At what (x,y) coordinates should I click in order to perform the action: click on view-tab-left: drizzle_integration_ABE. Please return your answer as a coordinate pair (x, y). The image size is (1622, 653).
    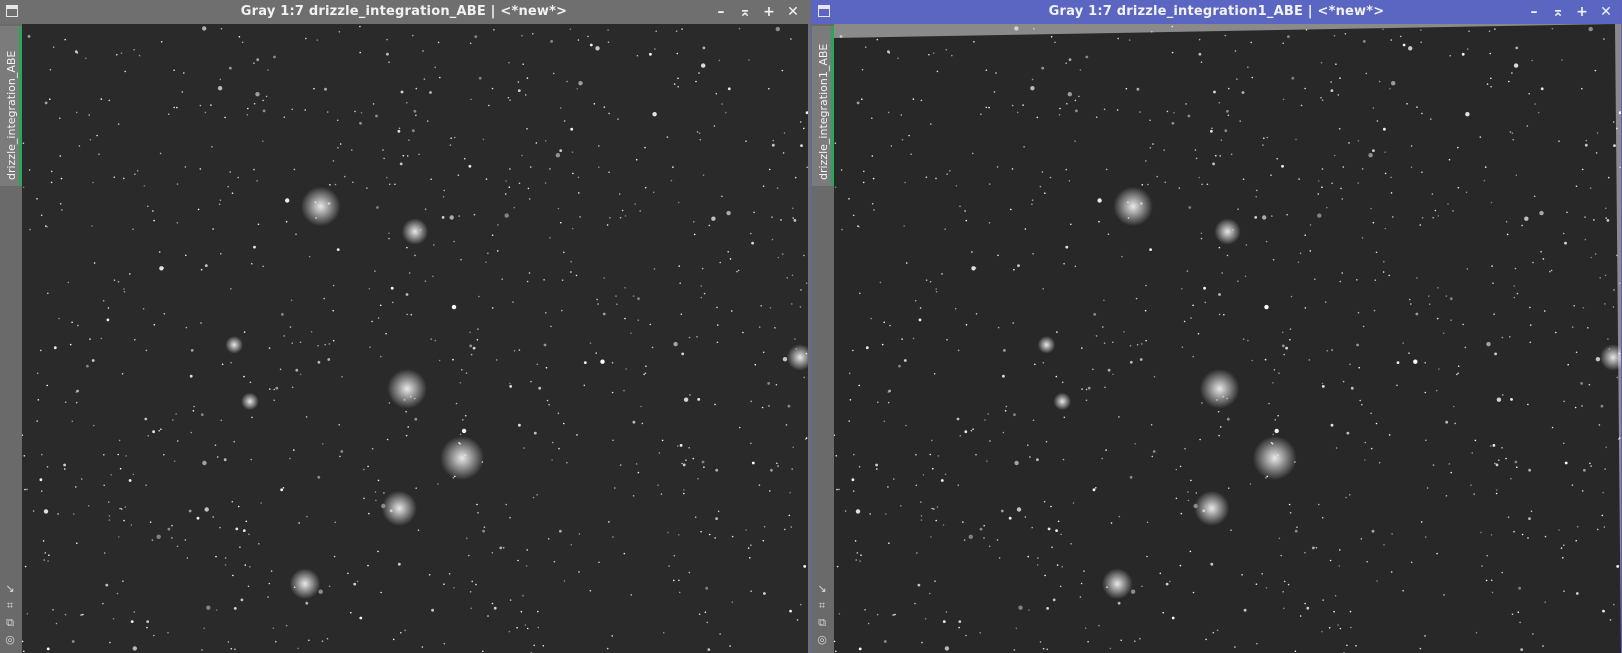
    Looking at the image, I should click on (11, 106).